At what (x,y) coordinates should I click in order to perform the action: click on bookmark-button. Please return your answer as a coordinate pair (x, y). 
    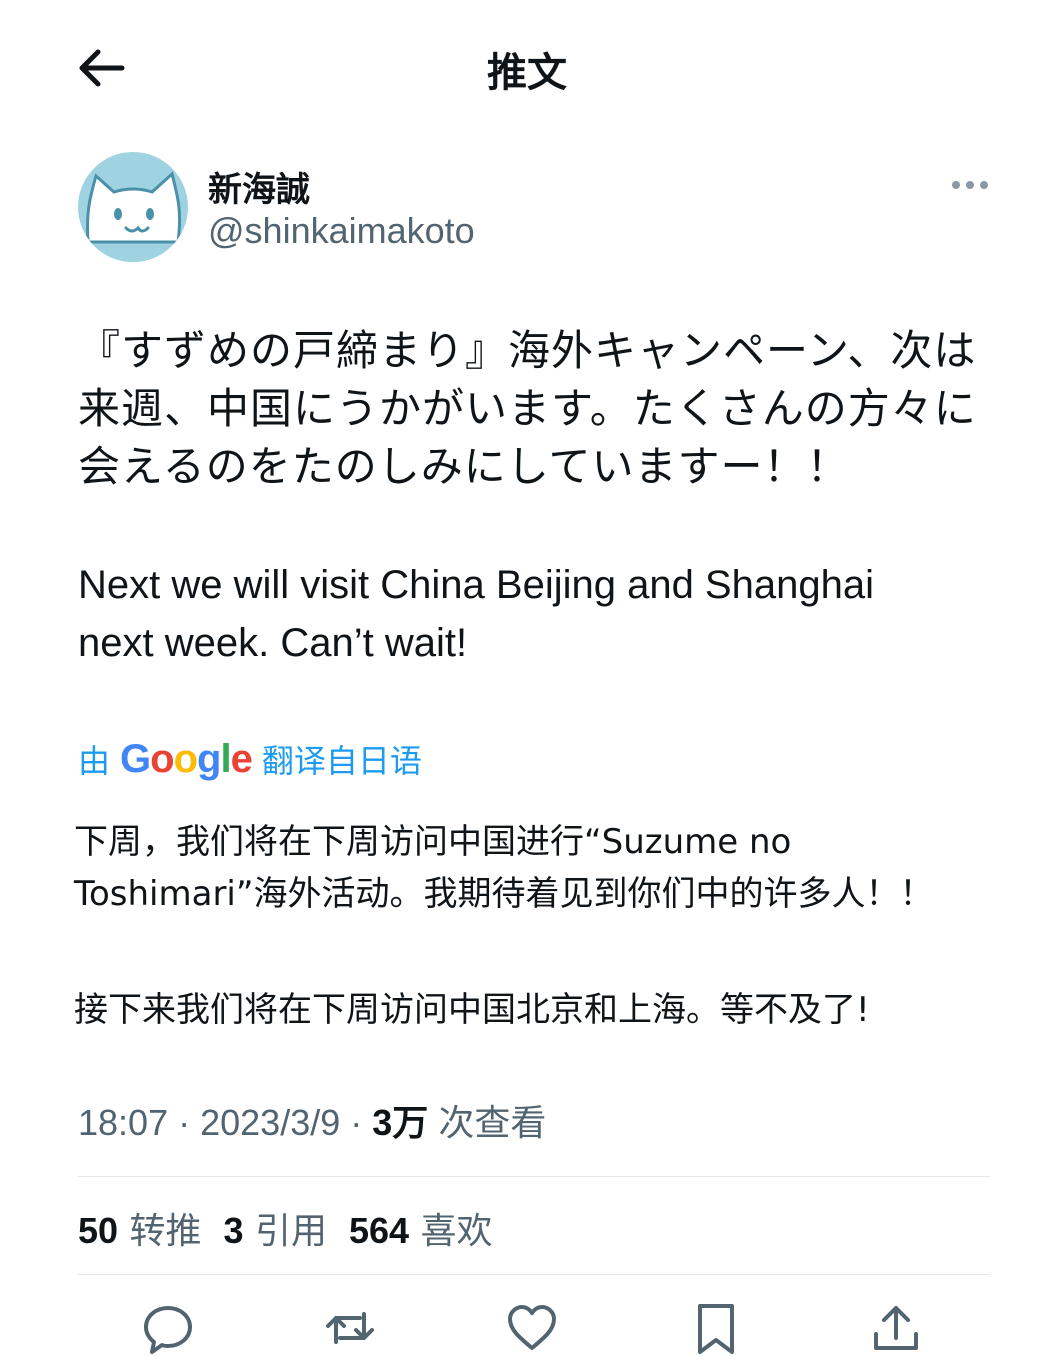
    Looking at the image, I should click on (716, 1328).